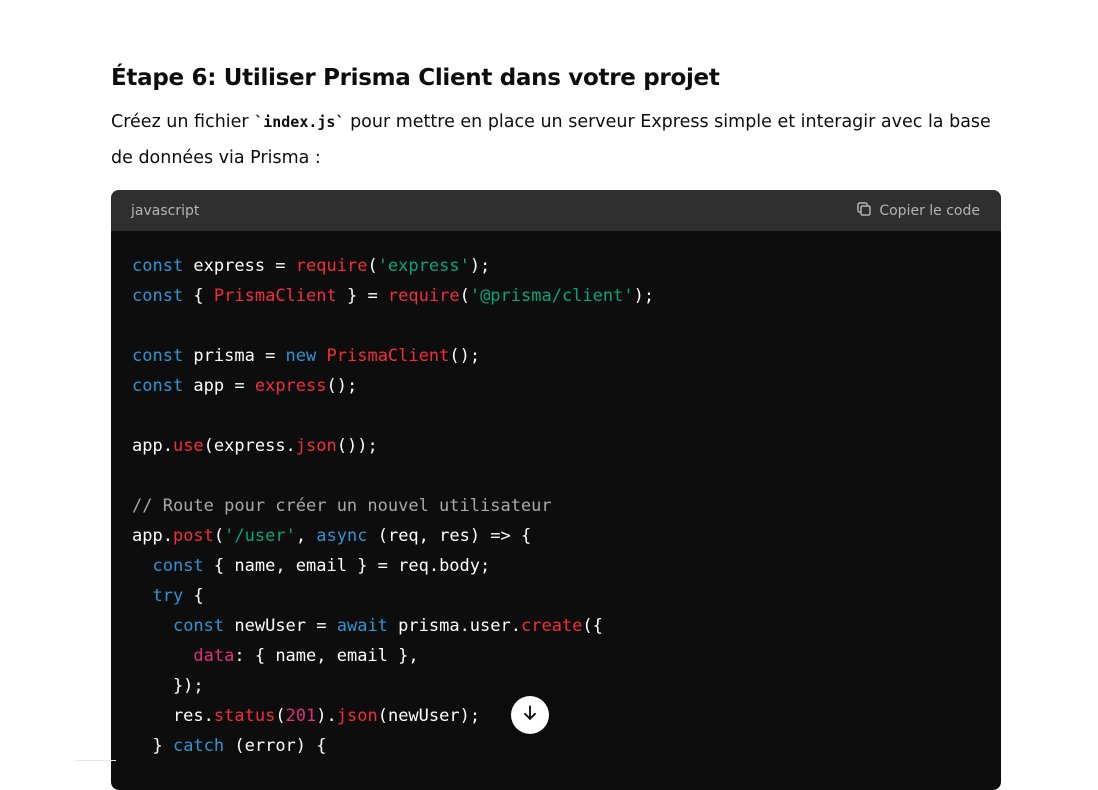 This screenshot has width=1098, height=790. Describe the element at coordinates (234, 356) in the screenshot. I see `code-token: prisma =` at that location.